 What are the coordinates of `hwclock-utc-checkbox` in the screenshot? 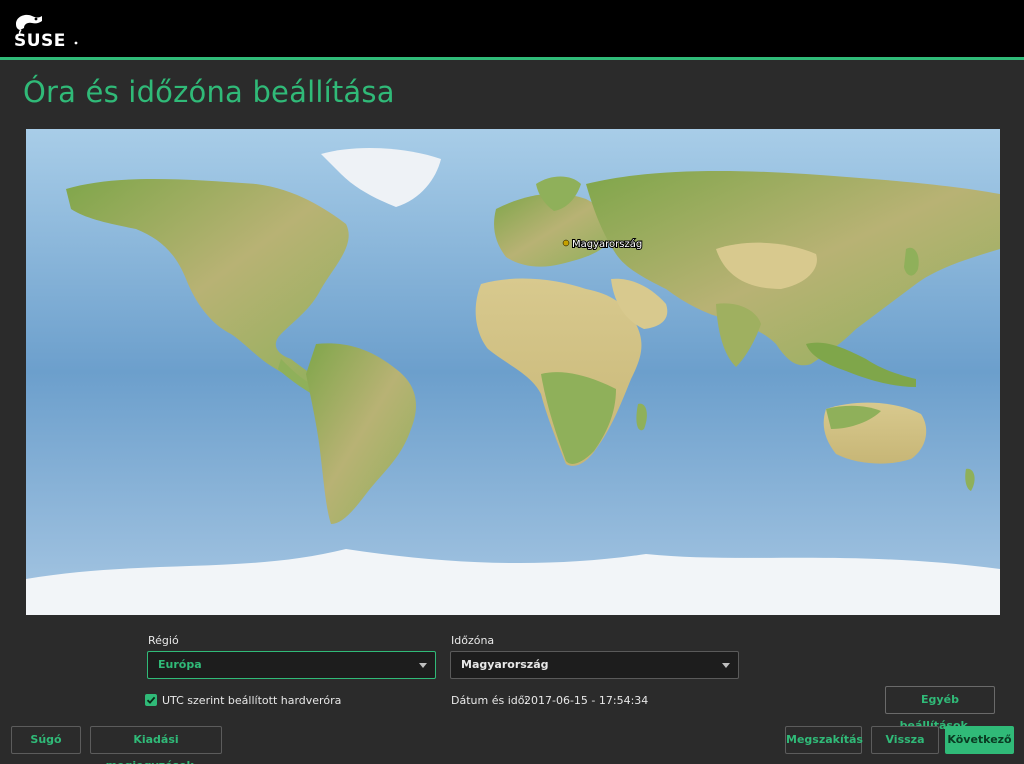 It's located at (151, 700).